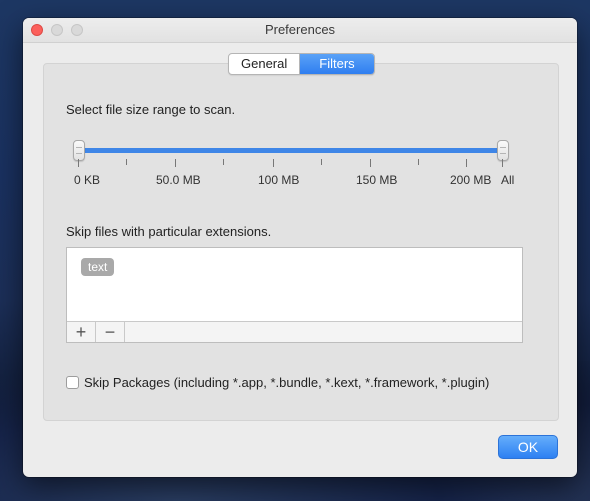 Image resolution: width=590 pixels, height=501 pixels. What do you see at coordinates (79, 150) in the screenshot?
I see `min-size-slider-knob` at bounding box center [79, 150].